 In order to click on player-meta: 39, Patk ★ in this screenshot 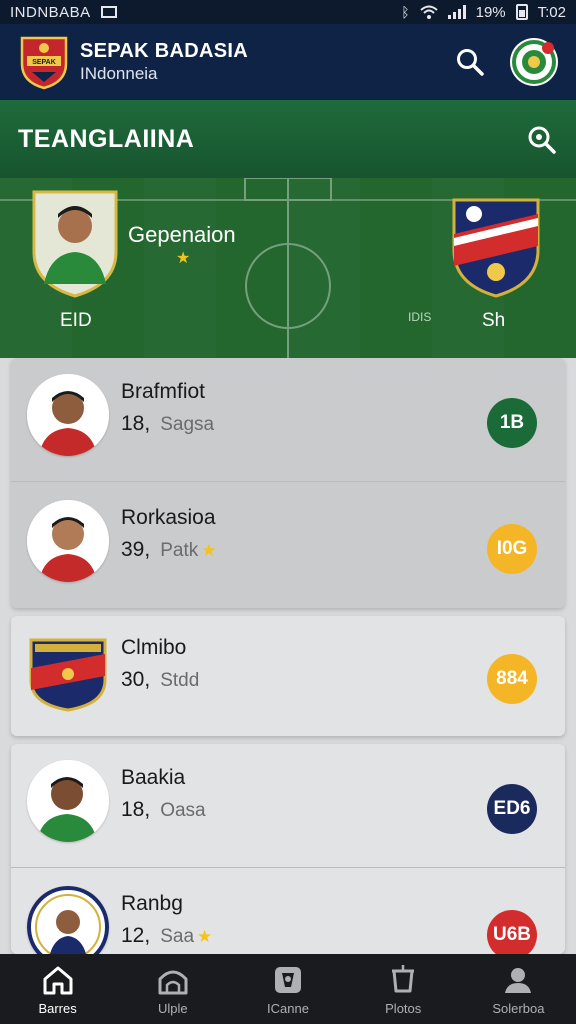, I will do `click(168, 550)`.